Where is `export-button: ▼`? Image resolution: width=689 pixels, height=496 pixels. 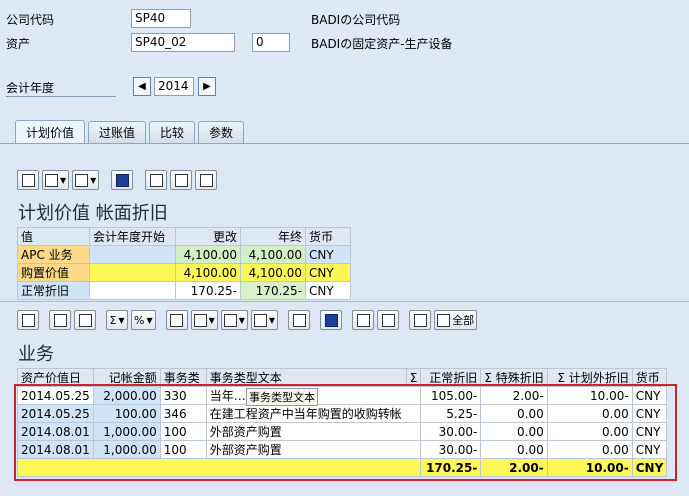
export-button: ▼ is located at coordinates (86, 180).